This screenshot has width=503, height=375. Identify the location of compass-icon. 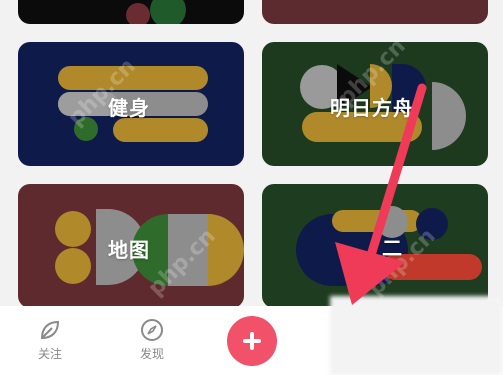
(152, 330).